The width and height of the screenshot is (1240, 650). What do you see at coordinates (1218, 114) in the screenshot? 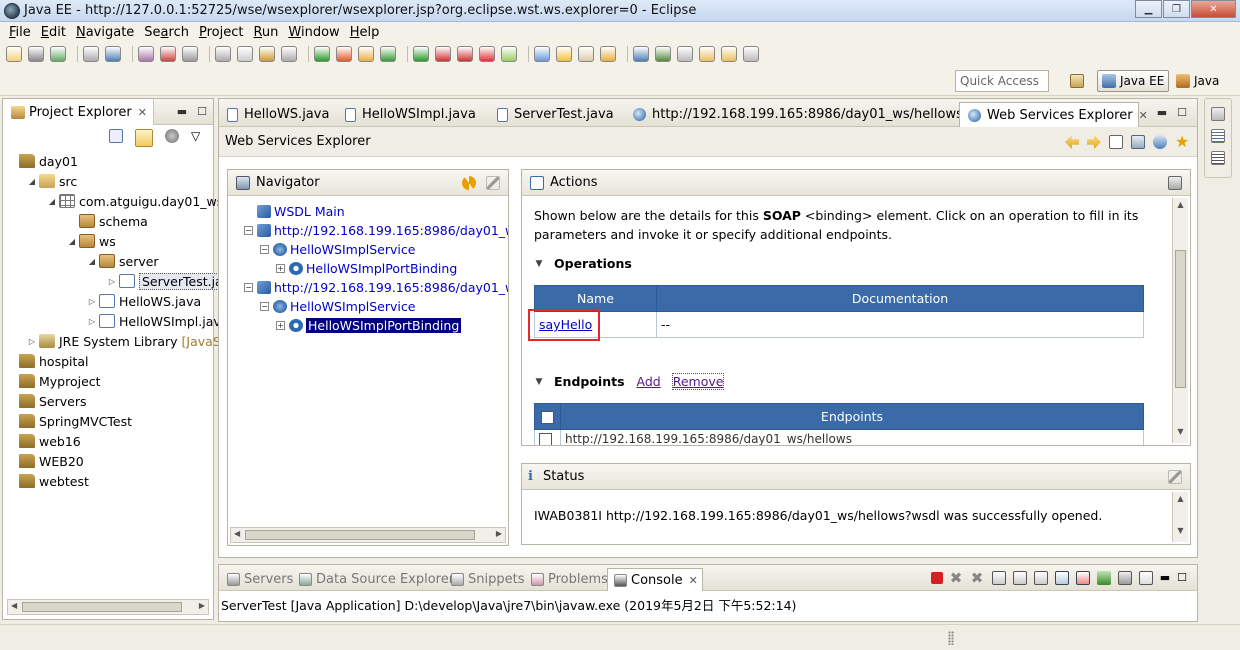
I see `restore-view-icon` at bounding box center [1218, 114].